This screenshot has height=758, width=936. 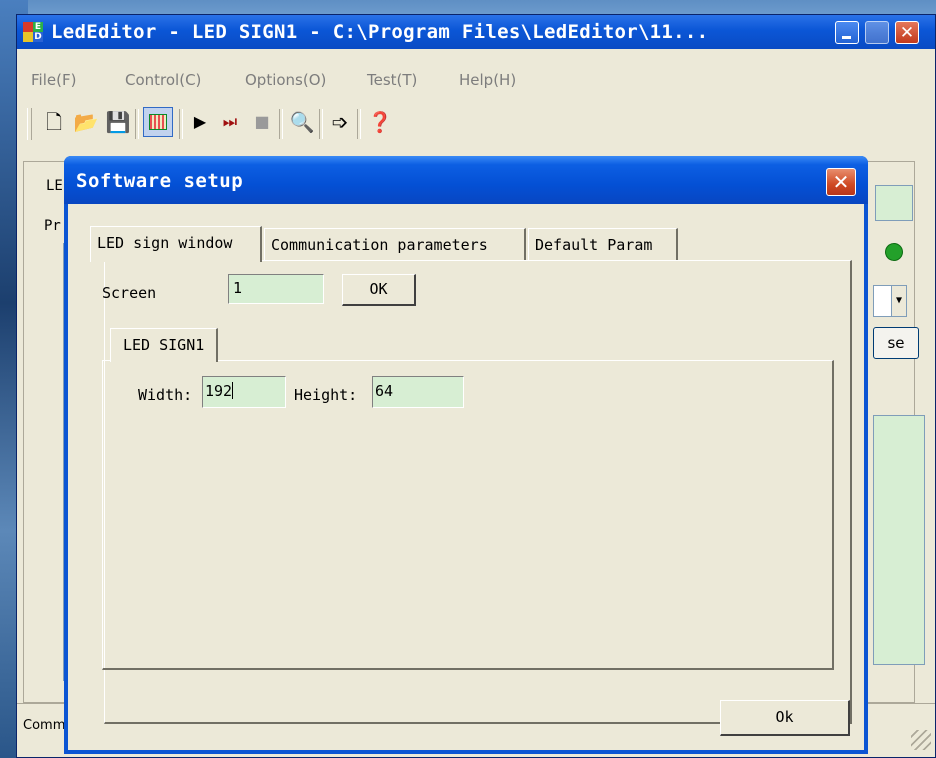 What do you see at coordinates (418, 392) in the screenshot?
I see `height-input: 64` at bounding box center [418, 392].